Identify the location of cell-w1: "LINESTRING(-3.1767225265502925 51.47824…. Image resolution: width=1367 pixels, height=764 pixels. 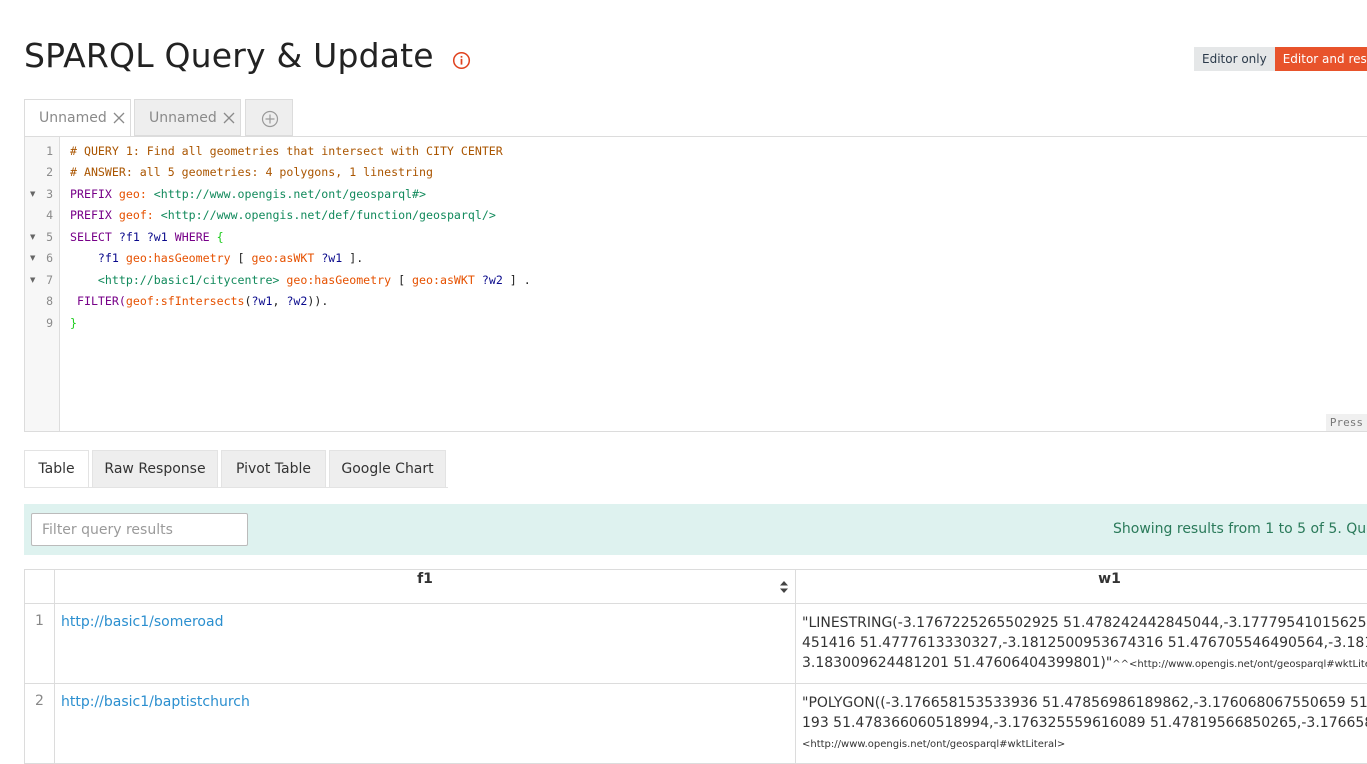
(1081, 644).